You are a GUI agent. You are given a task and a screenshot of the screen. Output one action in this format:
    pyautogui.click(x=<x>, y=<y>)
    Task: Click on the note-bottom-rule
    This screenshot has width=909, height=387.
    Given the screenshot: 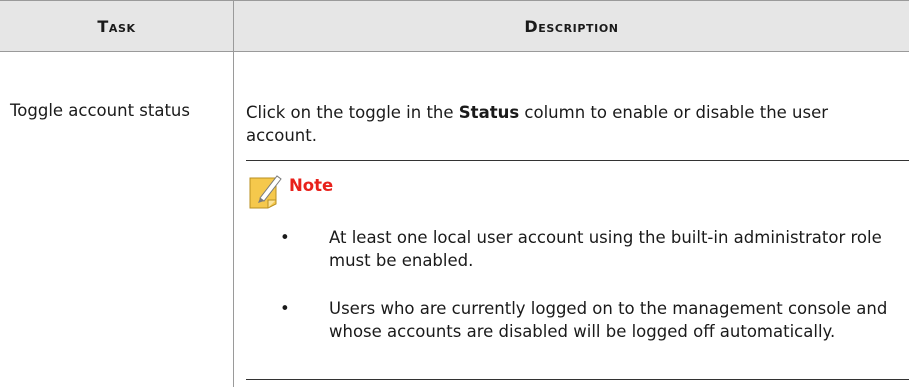 What is the action you would take?
    pyautogui.click(x=577, y=379)
    